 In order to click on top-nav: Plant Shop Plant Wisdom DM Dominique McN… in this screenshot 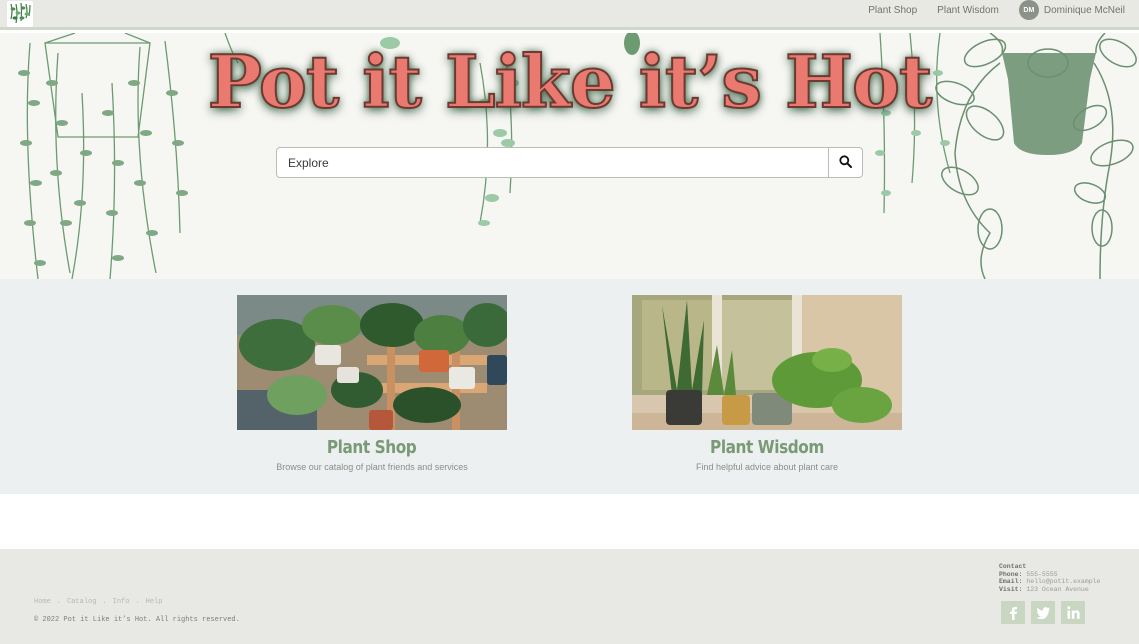, I will do `click(569, 15)`.